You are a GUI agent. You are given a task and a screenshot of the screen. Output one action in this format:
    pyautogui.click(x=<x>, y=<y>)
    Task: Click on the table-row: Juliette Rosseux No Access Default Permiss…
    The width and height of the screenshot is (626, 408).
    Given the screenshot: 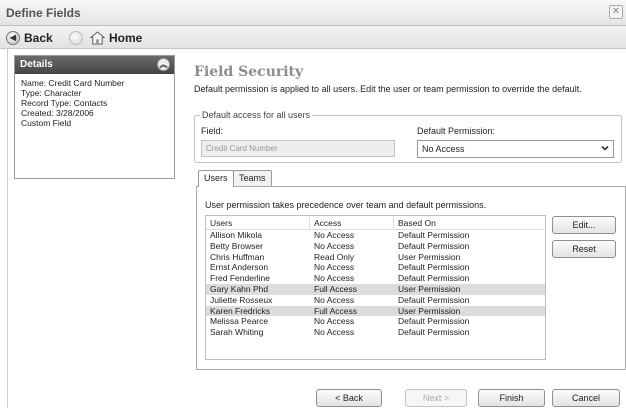 What is the action you would take?
    pyautogui.click(x=375, y=300)
    